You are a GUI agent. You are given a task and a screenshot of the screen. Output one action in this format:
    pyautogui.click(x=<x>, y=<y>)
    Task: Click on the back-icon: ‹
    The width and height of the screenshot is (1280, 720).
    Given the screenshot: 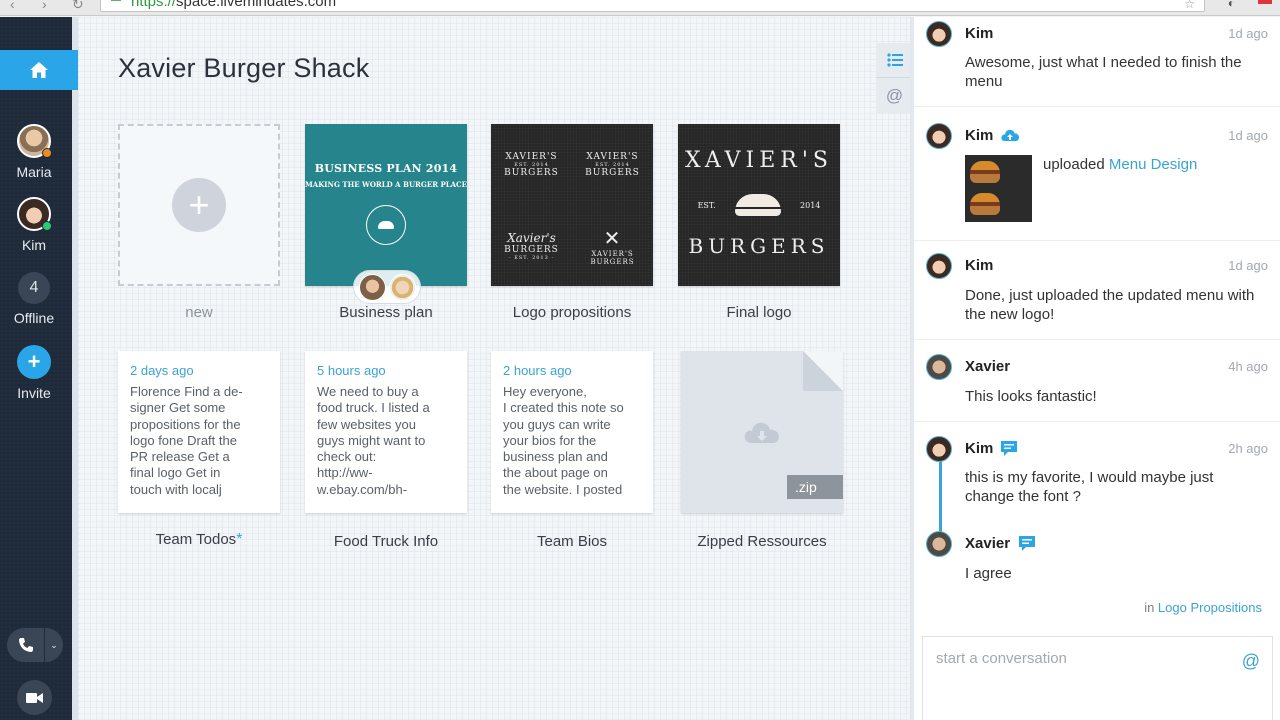 What is the action you would take?
    pyautogui.click(x=12, y=6)
    